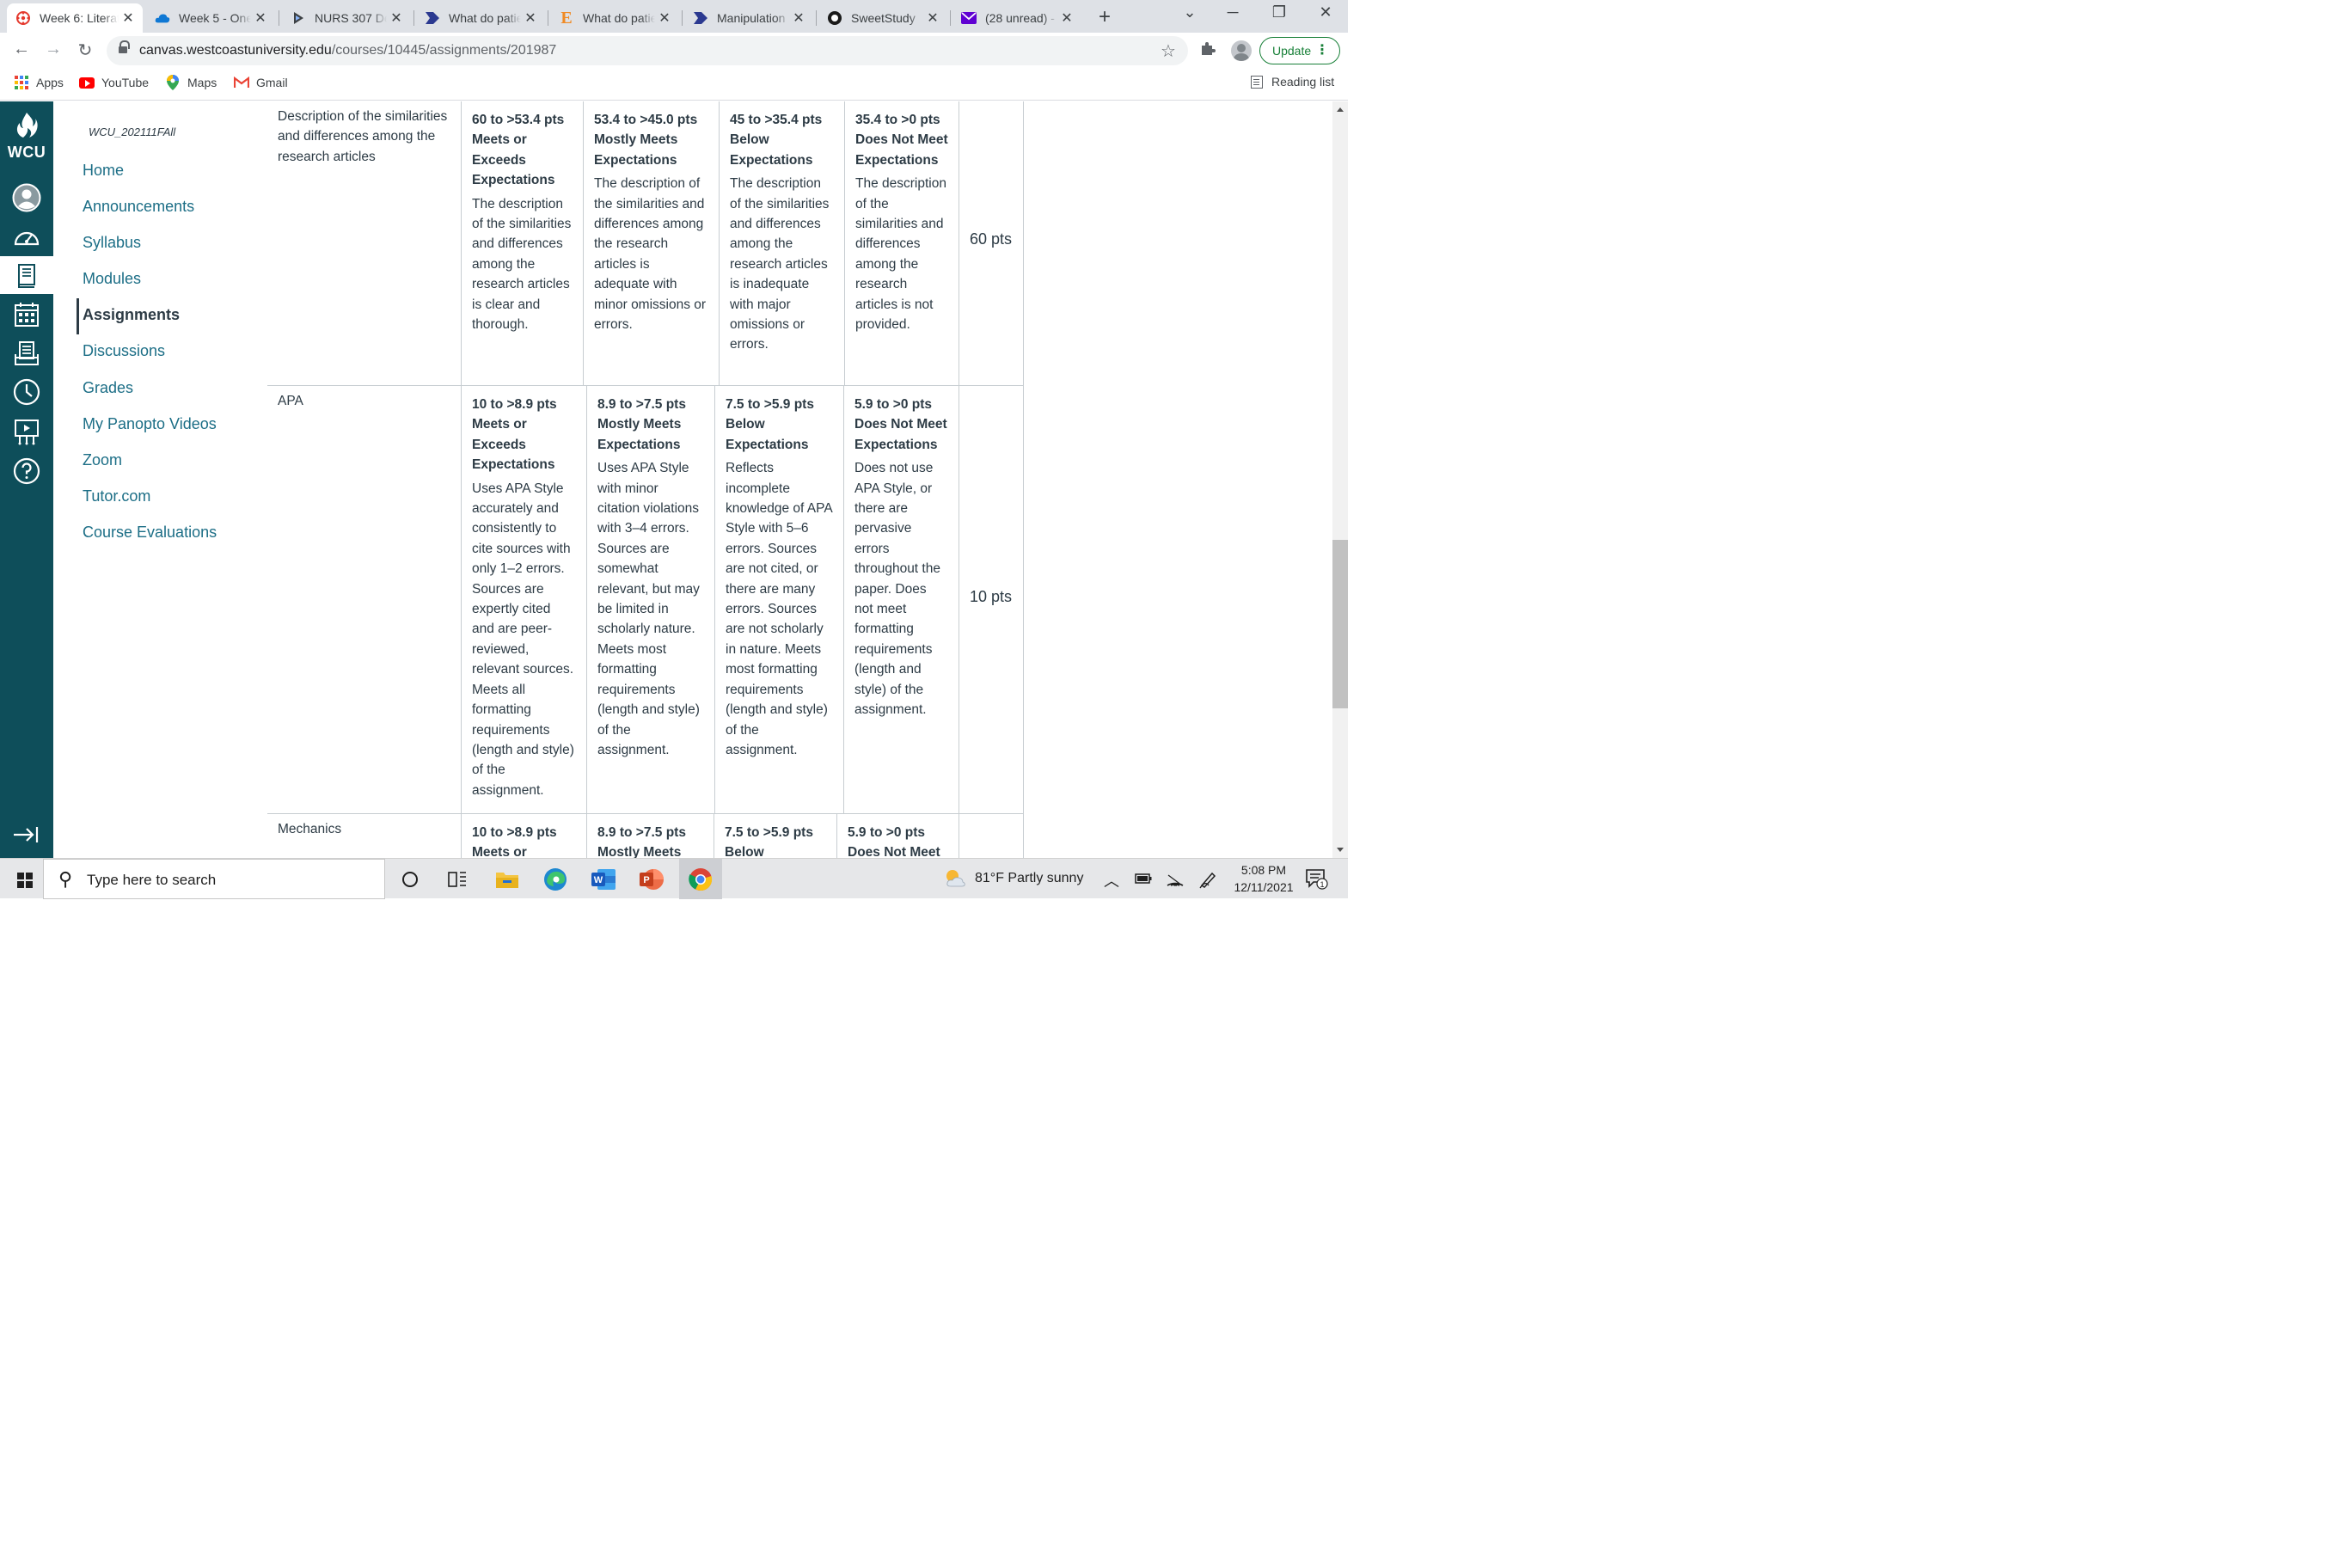 This screenshot has height=1568, width=2352. What do you see at coordinates (1299, 50) in the screenshot?
I see `update-button: Update ⋮` at bounding box center [1299, 50].